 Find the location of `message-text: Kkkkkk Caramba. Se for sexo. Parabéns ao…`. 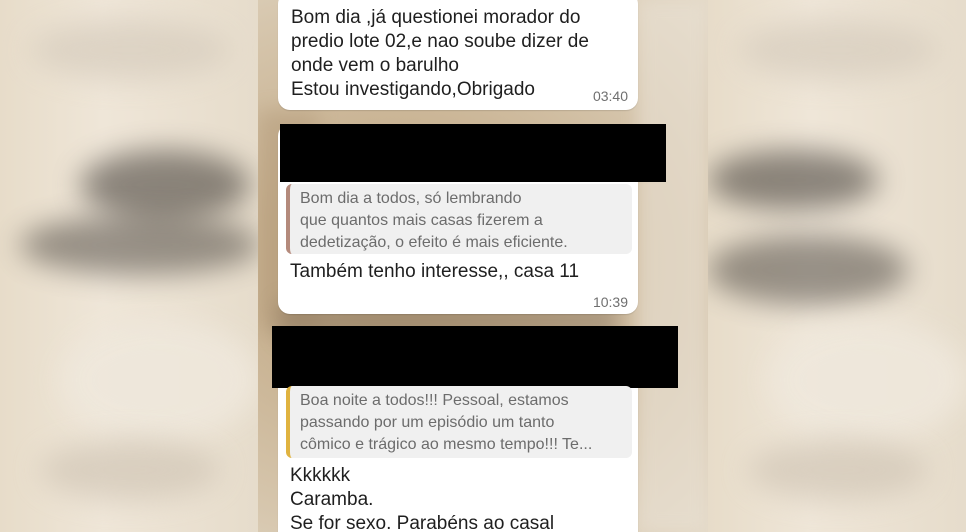

message-text: Kkkkkk Caramba. Se for sexo. Parabéns ao… is located at coordinates (422, 498).